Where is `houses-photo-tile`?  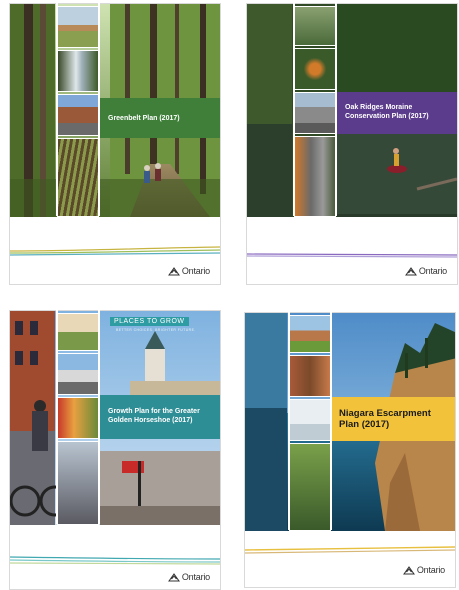 houses-photo-tile is located at coordinates (78, 332).